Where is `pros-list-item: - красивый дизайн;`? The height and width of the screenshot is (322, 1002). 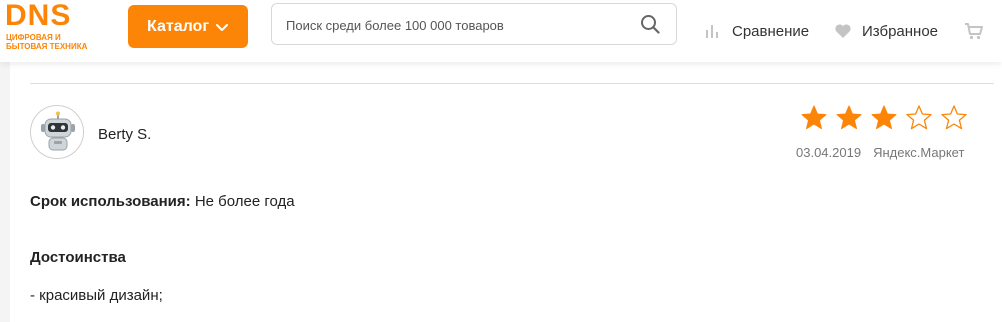
pros-list-item: - красивый дизайн; is located at coordinates (96, 295).